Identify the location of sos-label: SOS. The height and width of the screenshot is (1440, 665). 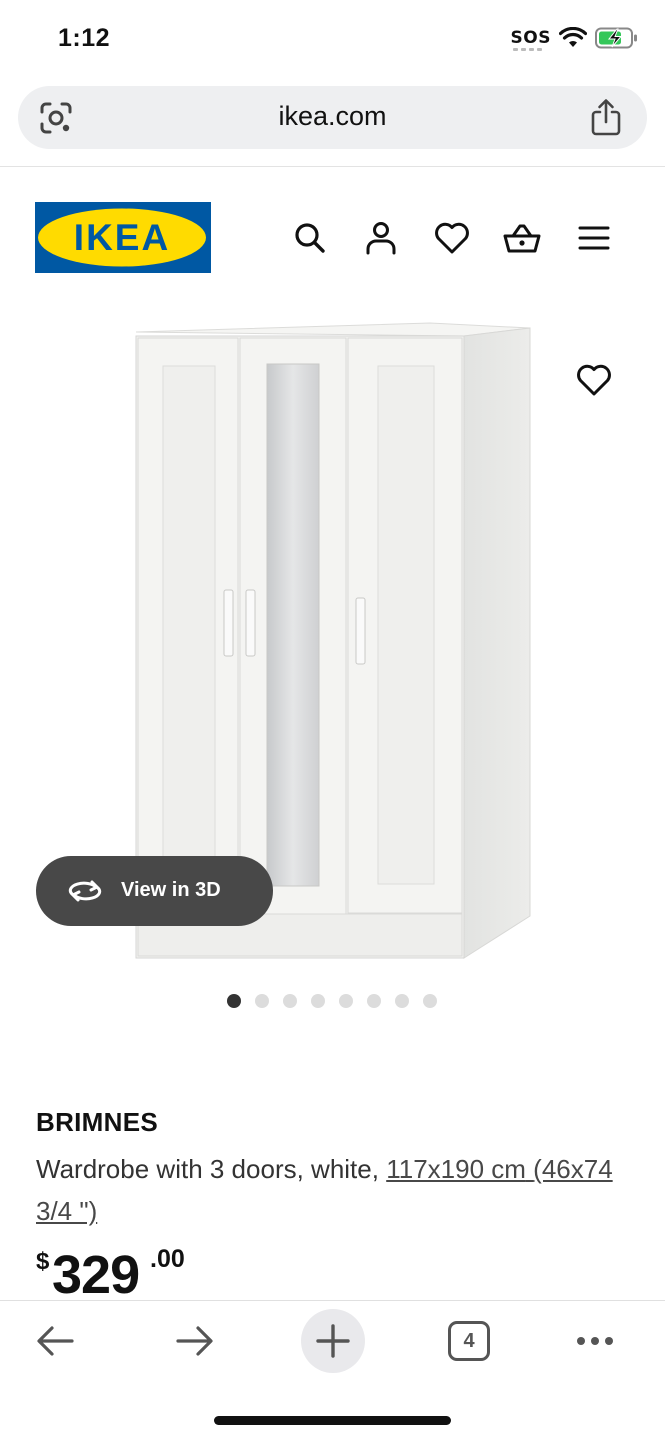
(530, 38).